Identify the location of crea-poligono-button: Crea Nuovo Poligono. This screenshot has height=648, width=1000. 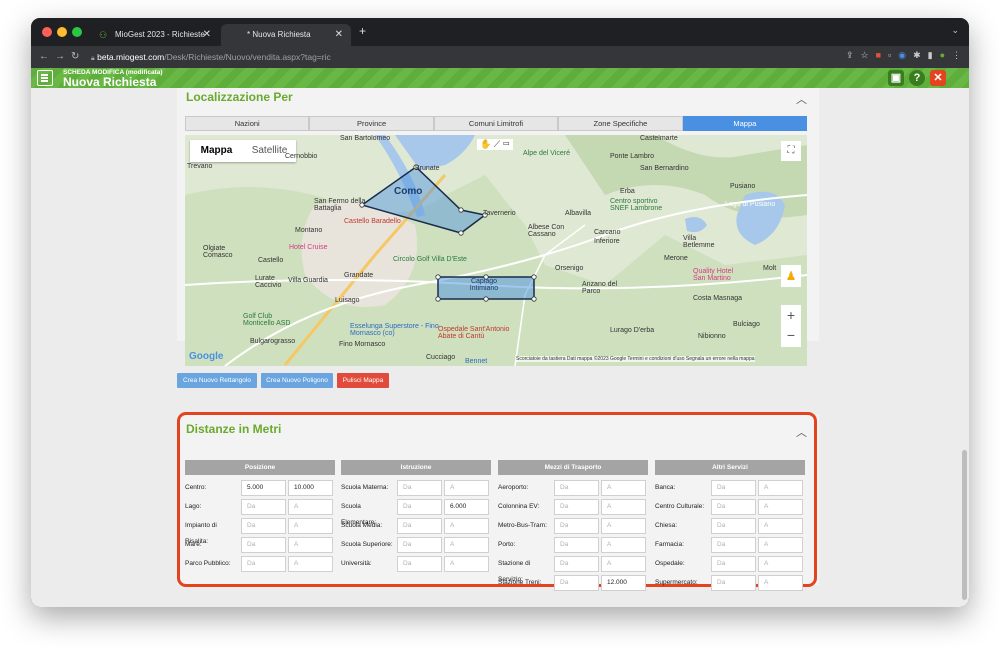
(297, 380).